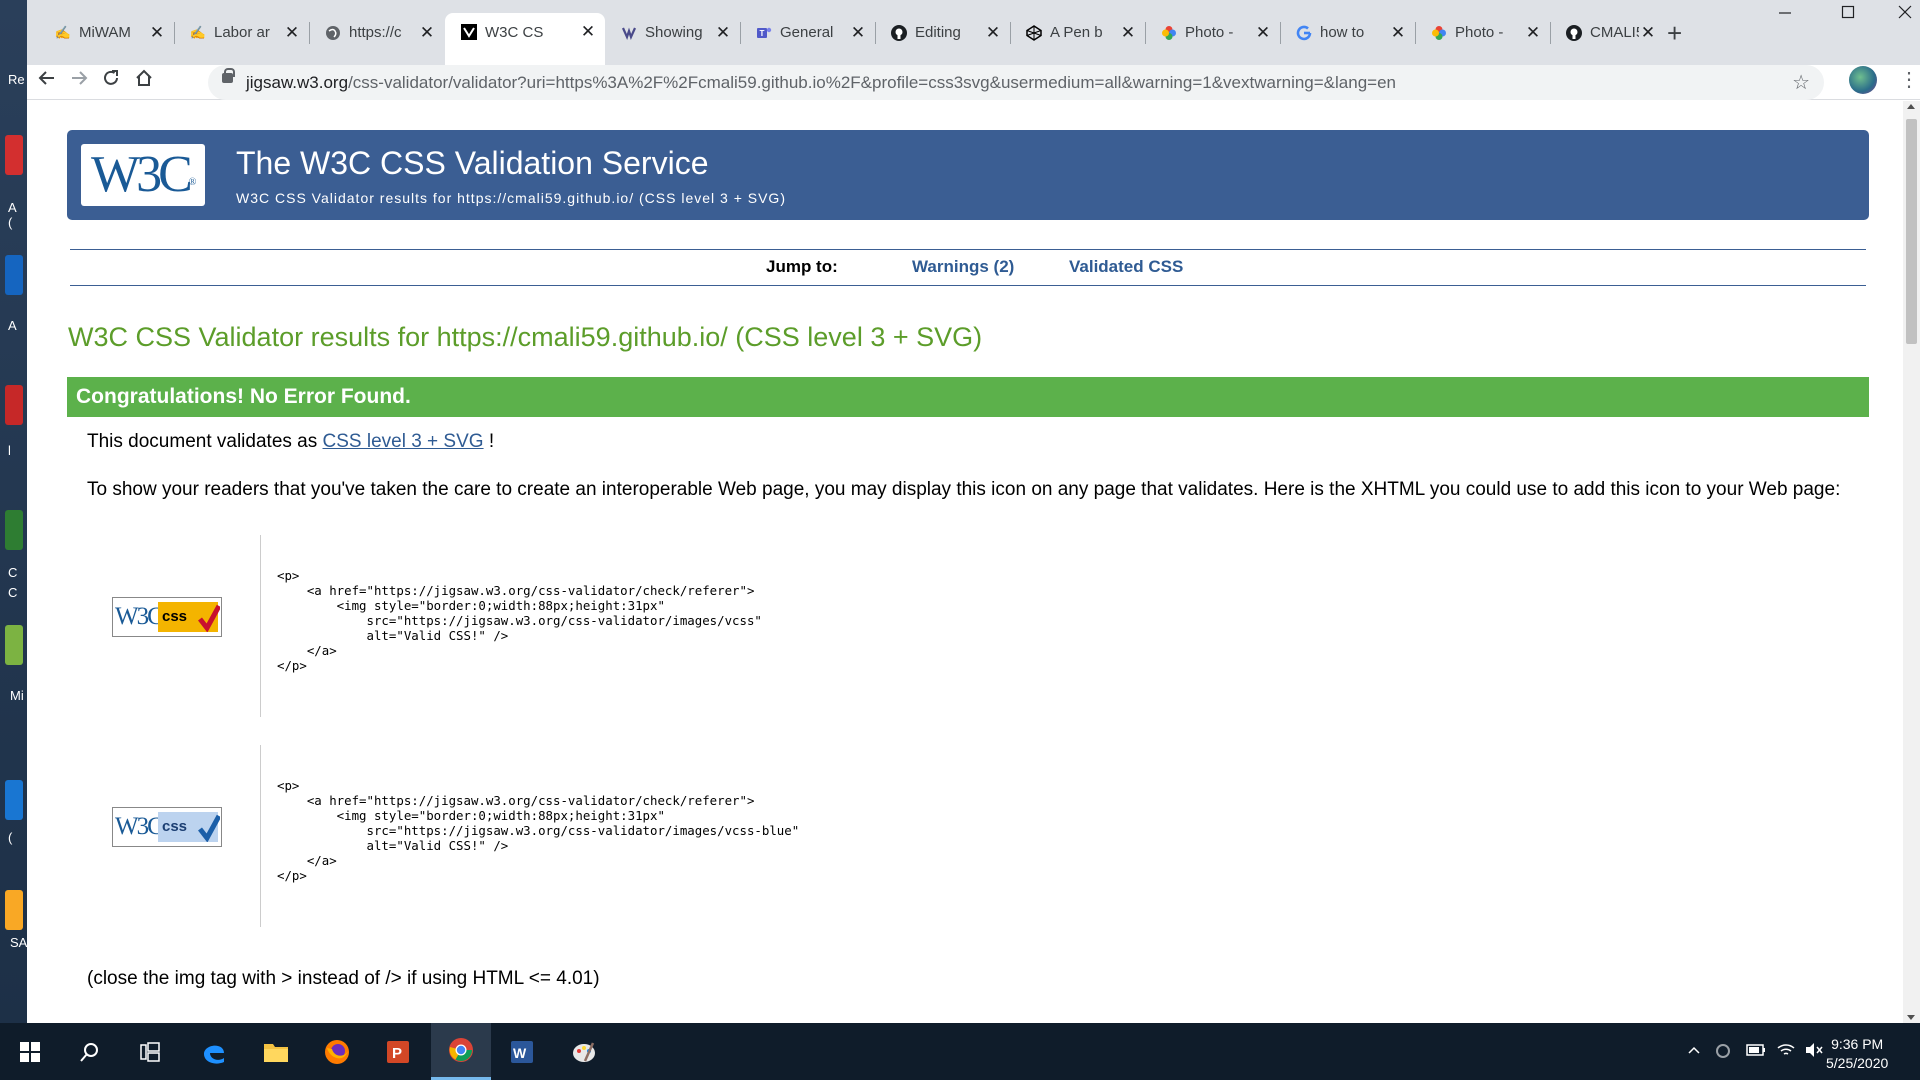 Image resolution: width=1920 pixels, height=1080 pixels. Describe the element at coordinates (30, 1051) in the screenshot. I see `windows-start-icon` at that location.